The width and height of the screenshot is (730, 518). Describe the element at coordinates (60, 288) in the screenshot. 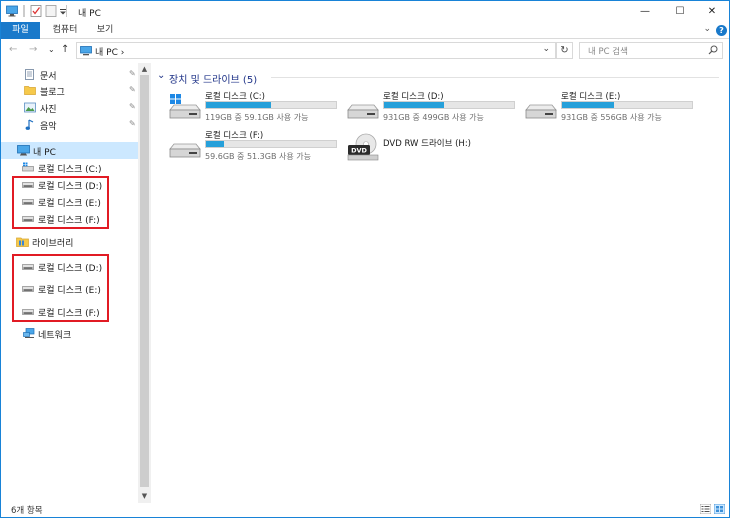

I see `highlight-box-library-drives` at that location.